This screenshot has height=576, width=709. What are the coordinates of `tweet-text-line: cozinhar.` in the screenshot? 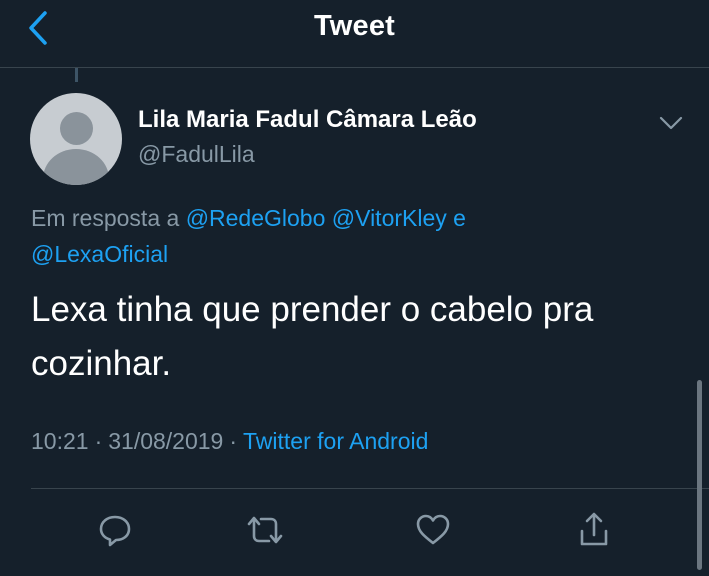 It's located at (101, 363).